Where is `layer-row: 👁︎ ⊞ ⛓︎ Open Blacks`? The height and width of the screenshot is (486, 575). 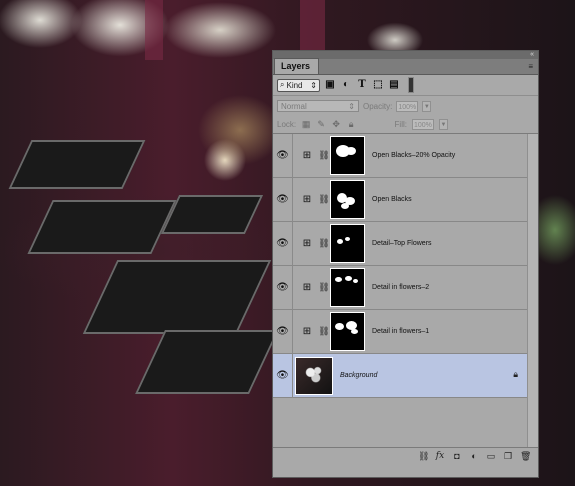 layer-row: 👁︎ ⊞ ⛓︎ Open Blacks is located at coordinates (400, 199).